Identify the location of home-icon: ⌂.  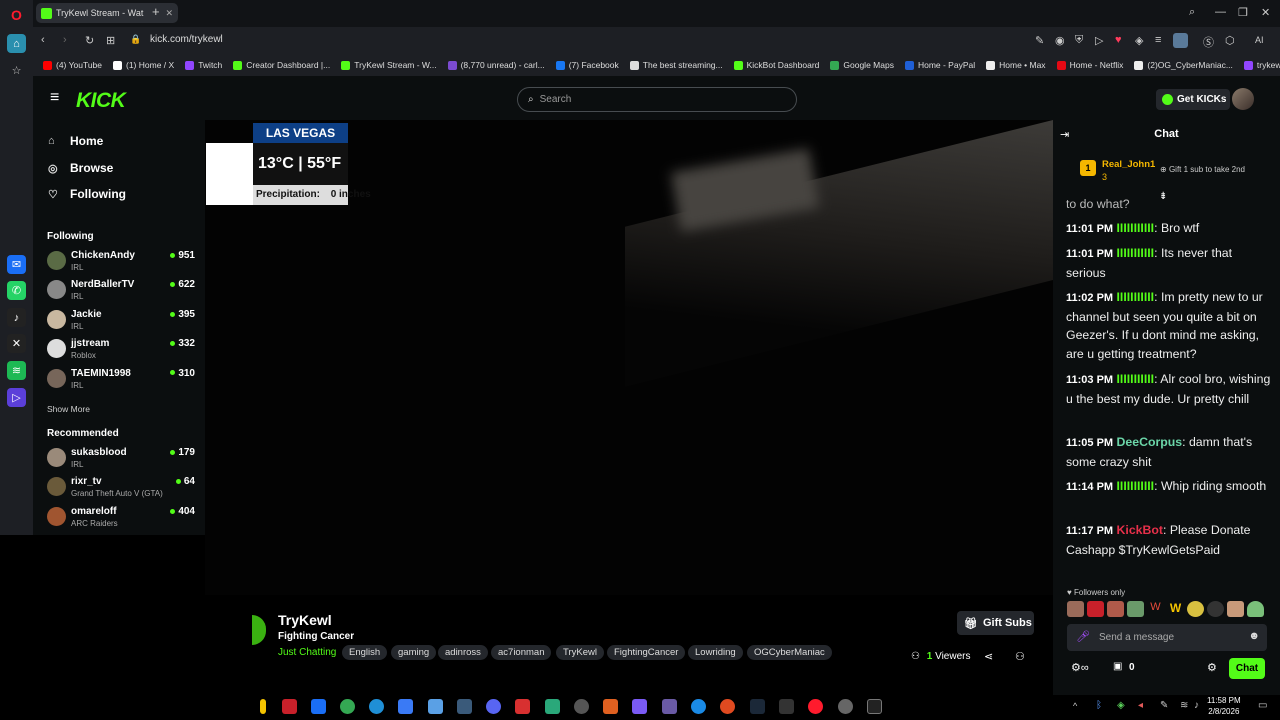
(16, 43).